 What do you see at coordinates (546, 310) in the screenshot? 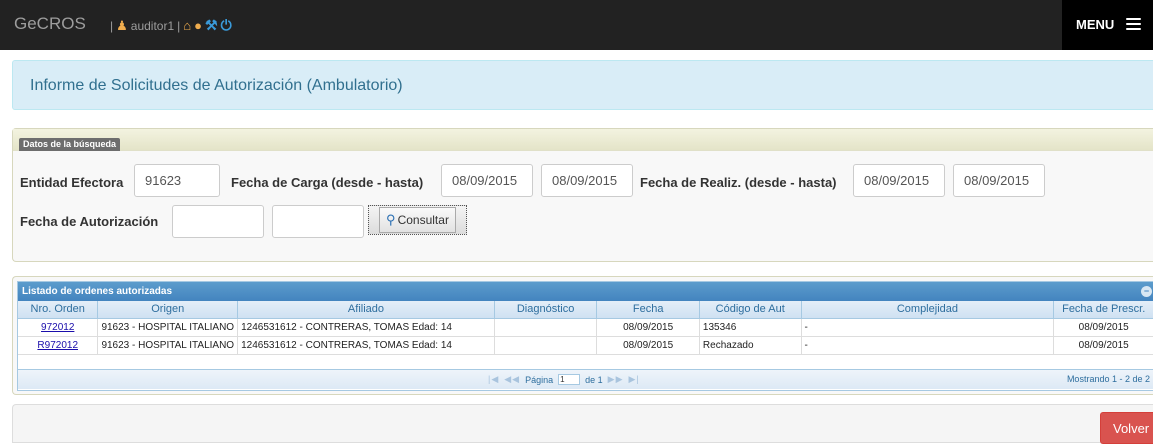
I see `column-header: Diagnóstico` at bounding box center [546, 310].